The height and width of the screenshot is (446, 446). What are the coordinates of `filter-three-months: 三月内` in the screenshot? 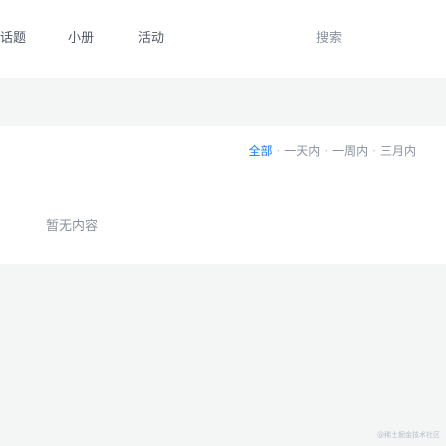 It's located at (398, 151).